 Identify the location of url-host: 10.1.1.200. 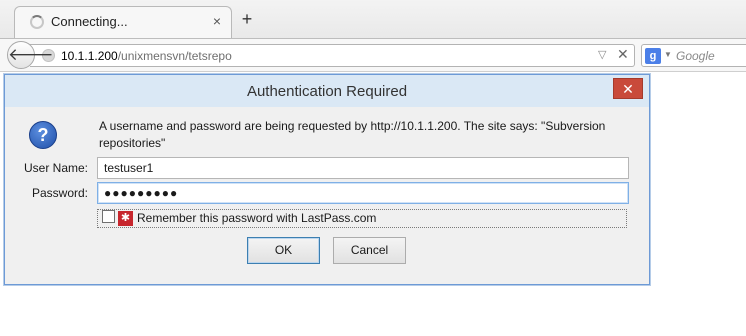
(89, 56).